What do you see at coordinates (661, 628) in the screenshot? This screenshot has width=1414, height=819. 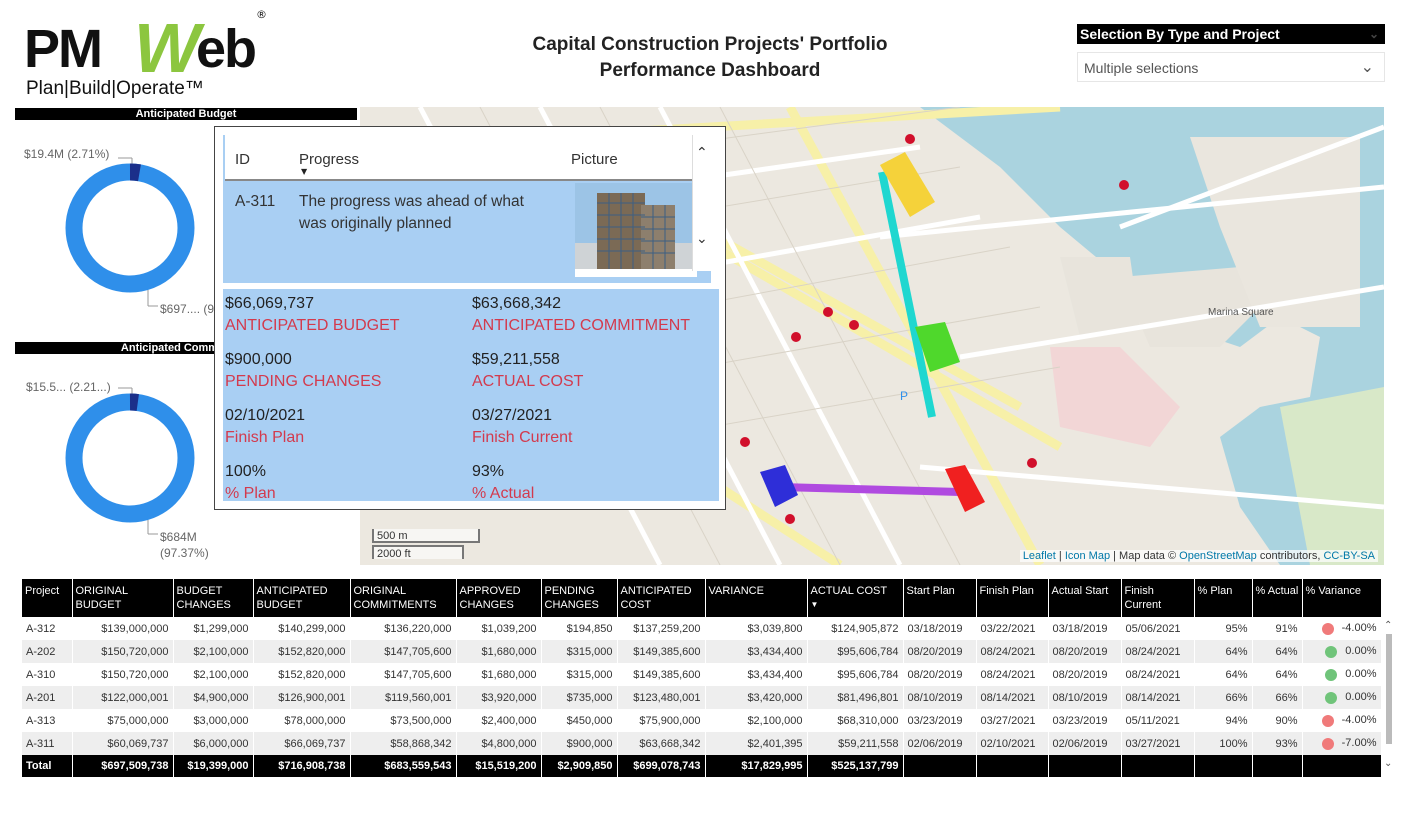 I see `table-cell: $137,259,200` at bounding box center [661, 628].